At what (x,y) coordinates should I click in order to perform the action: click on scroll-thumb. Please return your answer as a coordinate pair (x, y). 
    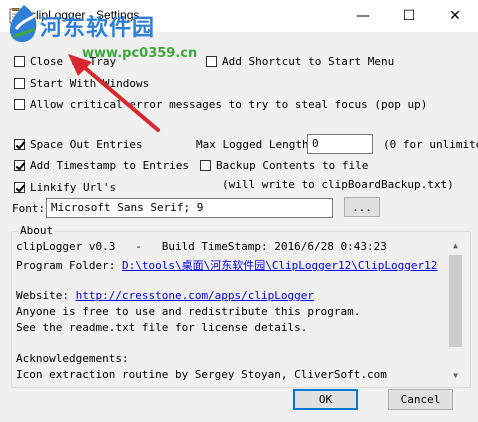
    Looking at the image, I should click on (455, 301).